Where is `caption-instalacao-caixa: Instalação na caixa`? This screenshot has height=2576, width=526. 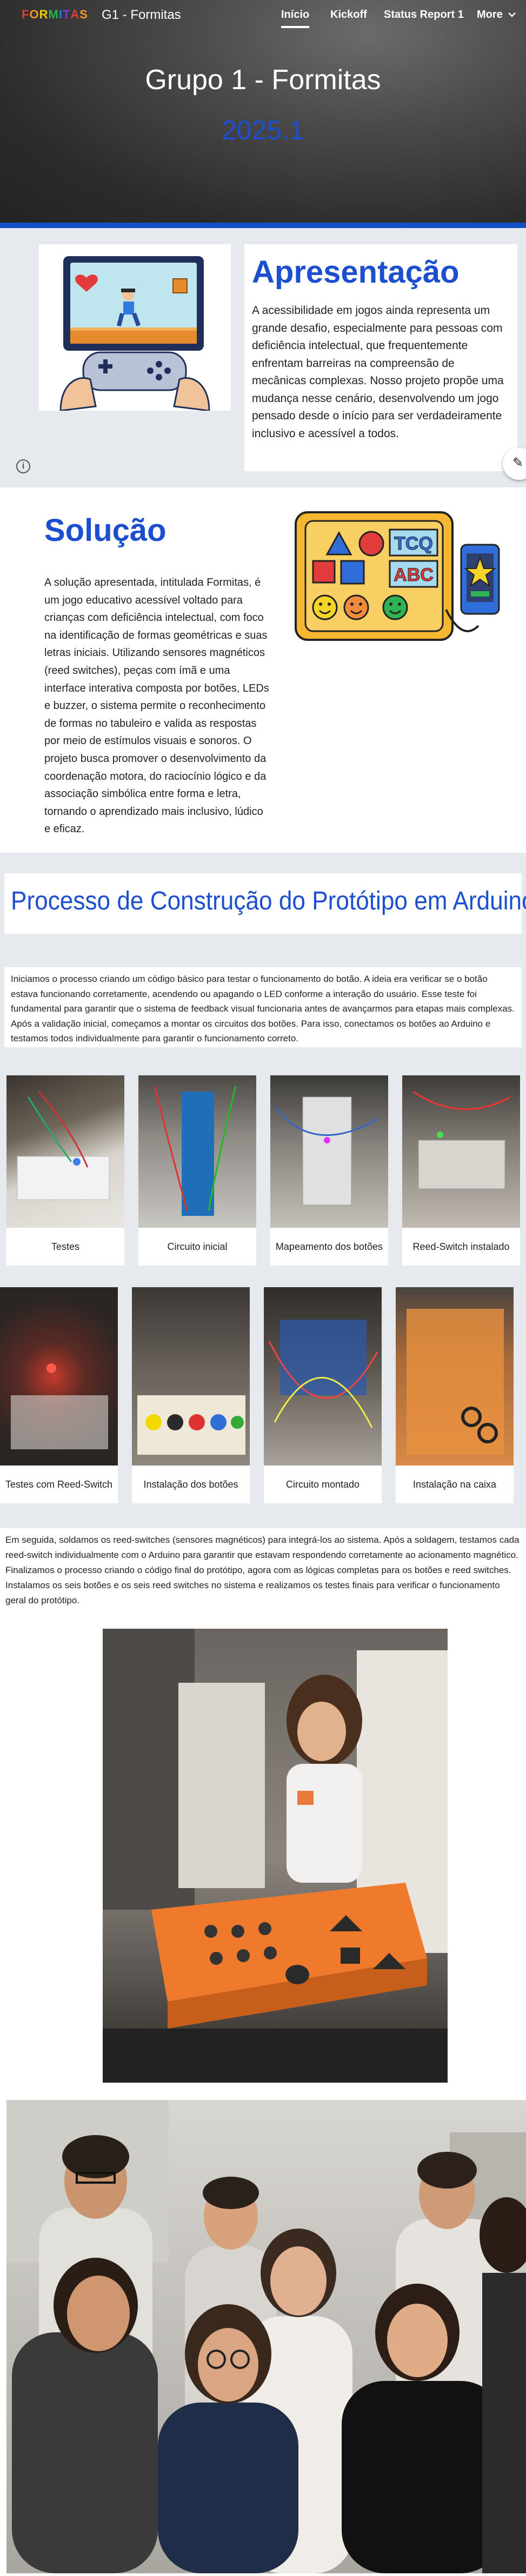
caption-instalacao-caixa: Instalação na caixa is located at coordinates (455, 1484).